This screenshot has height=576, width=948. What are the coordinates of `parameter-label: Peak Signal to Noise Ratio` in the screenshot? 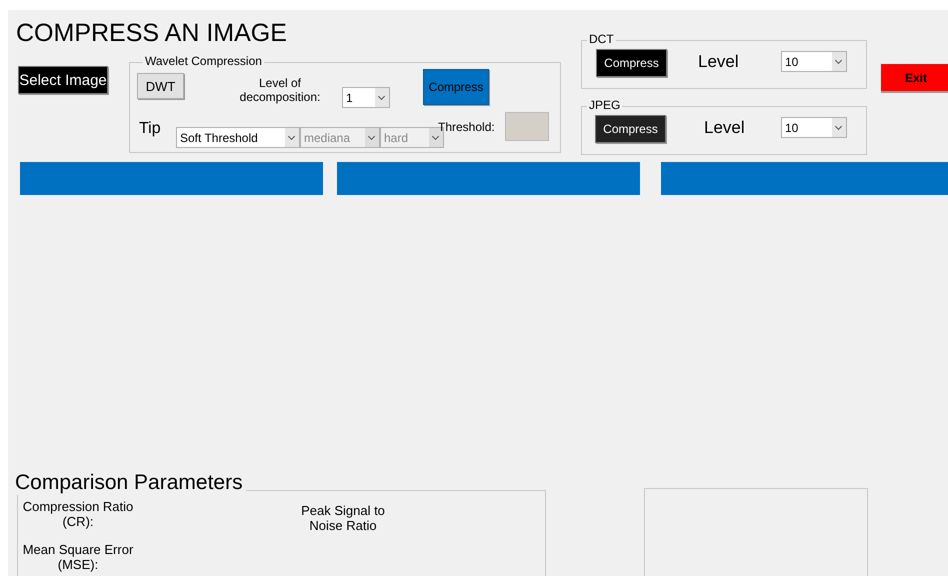 It's located at (343, 518).